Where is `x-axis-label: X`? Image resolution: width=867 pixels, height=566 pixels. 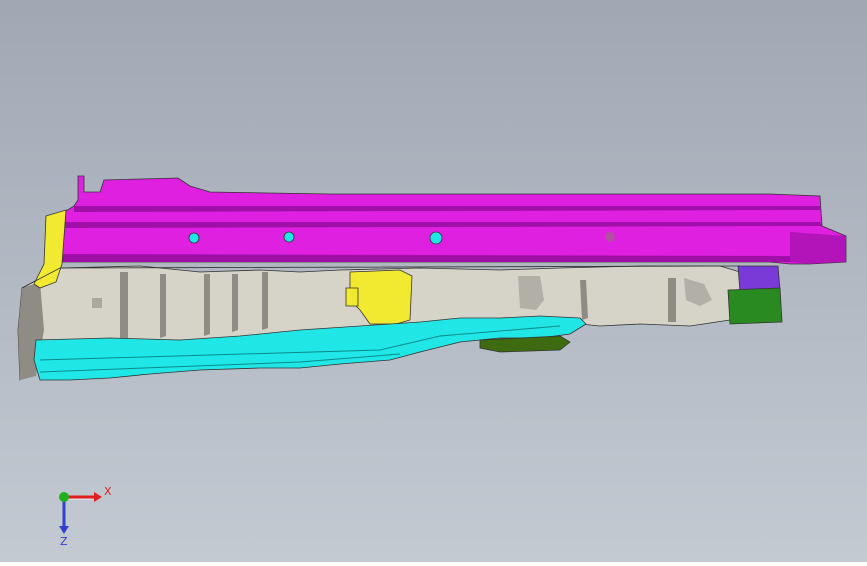 x-axis-label: X is located at coordinates (108, 491).